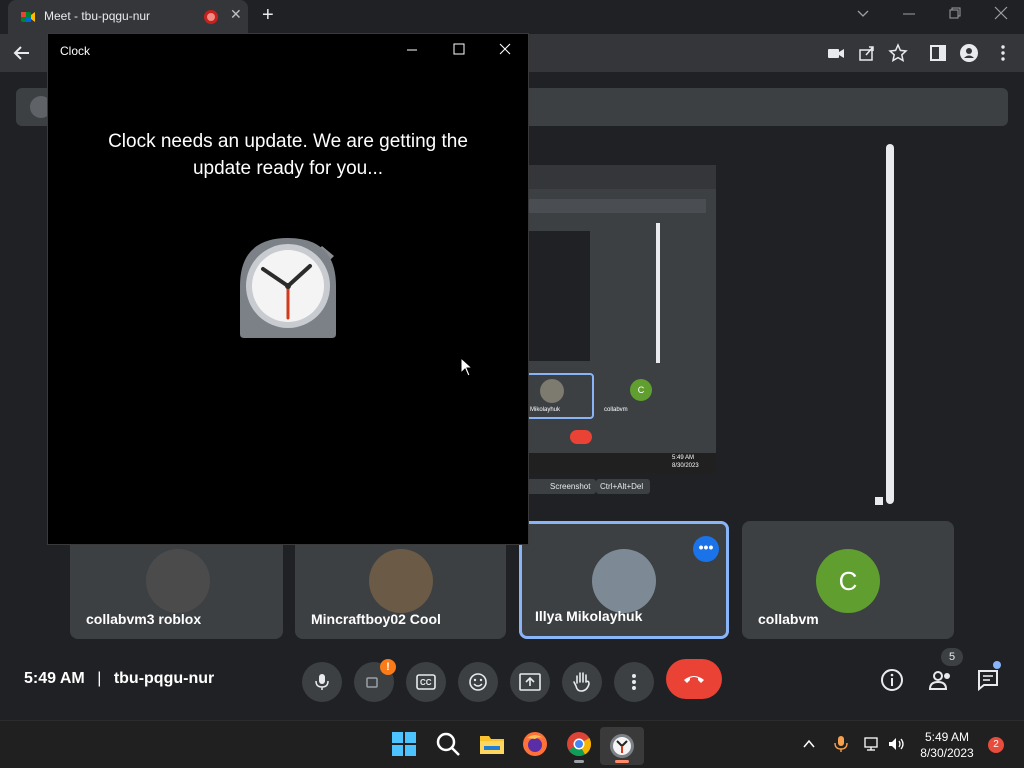 Image resolution: width=1024 pixels, height=768 pixels. What do you see at coordinates (988, 680) in the screenshot?
I see `chat-icon` at bounding box center [988, 680].